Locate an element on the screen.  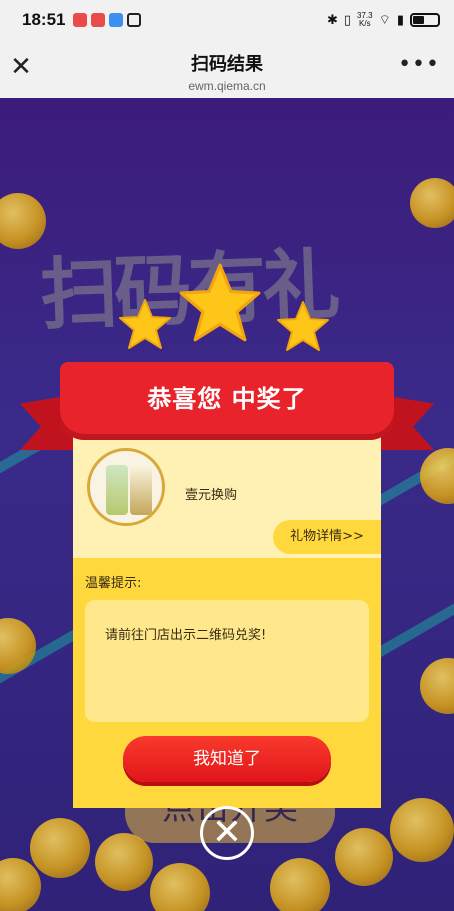
battery-icon is located at coordinates (425, 20).